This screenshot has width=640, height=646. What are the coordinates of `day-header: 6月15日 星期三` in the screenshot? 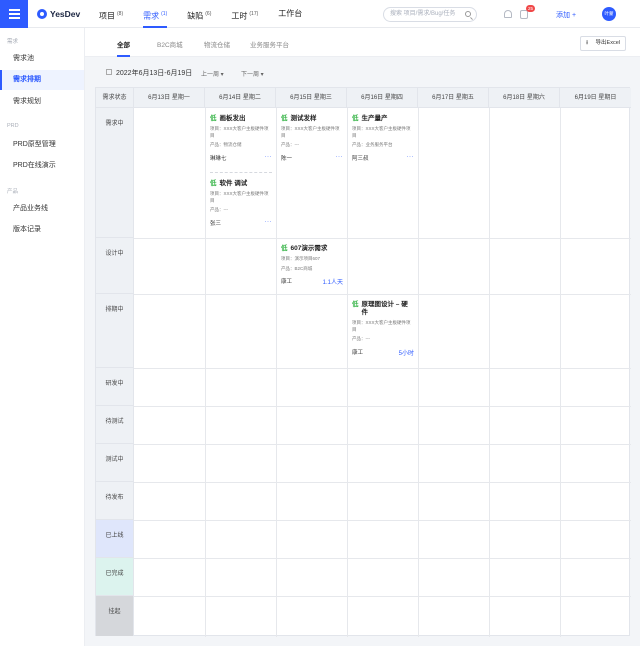 It's located at (311, 98).